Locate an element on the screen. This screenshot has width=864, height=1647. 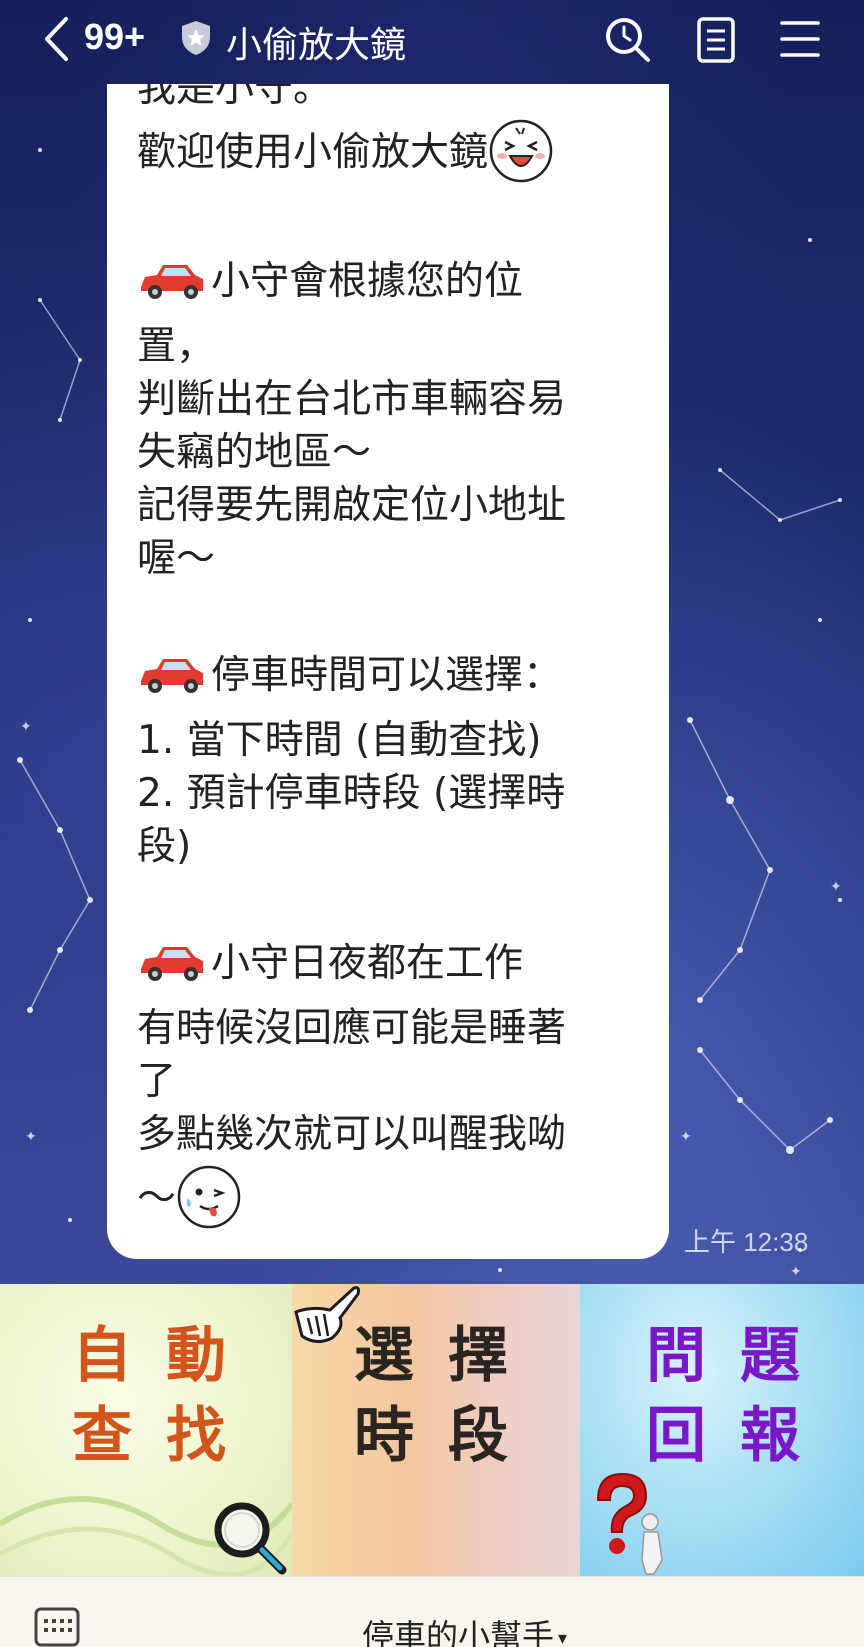
message-line-with-emoji: 小守會根據您的位 is located at coordinates (392, 282).